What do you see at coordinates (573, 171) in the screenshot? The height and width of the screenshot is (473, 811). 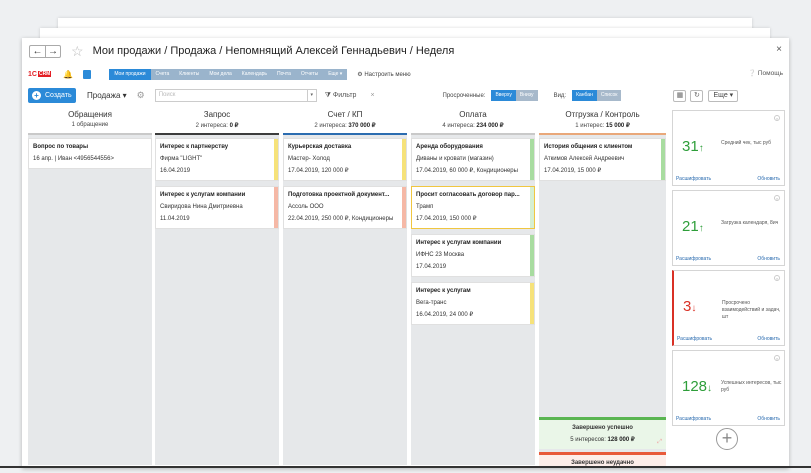 I see `card-detail: 17.04.2019, 15 000 ₽` at bounding box center [573, 171].